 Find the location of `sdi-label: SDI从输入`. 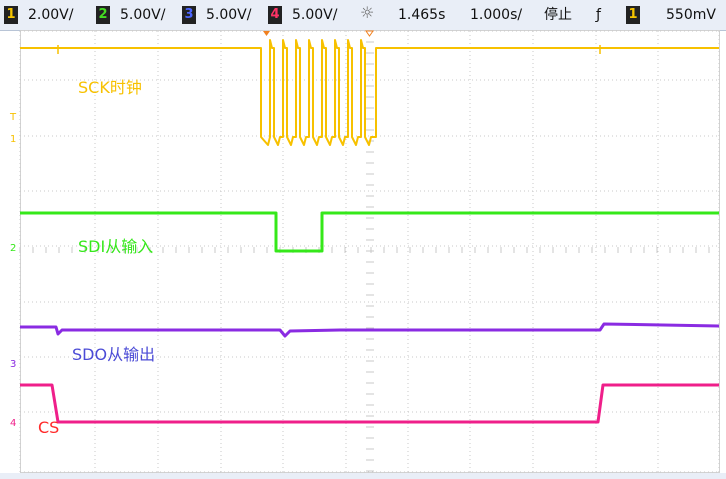

sdi-label: SDI从输入 is located at coordinates (116, 246).